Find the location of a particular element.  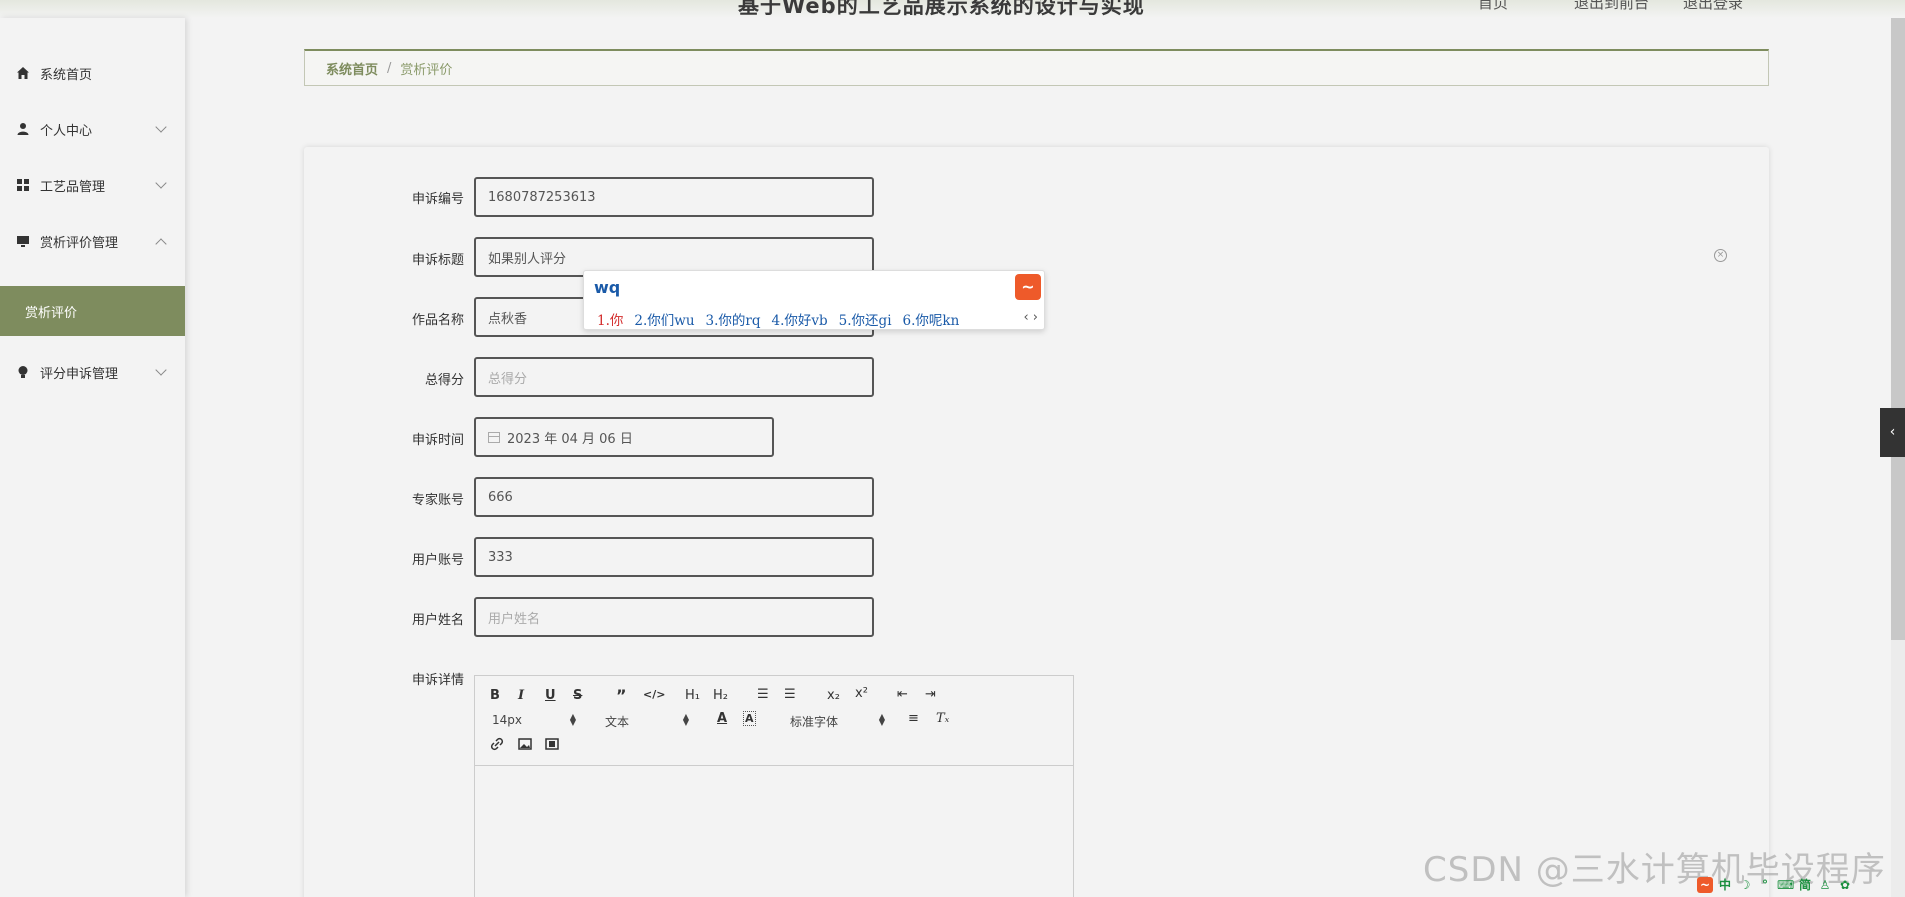

user-name-input: 用户姓名 is located at coordinates (674, 617).